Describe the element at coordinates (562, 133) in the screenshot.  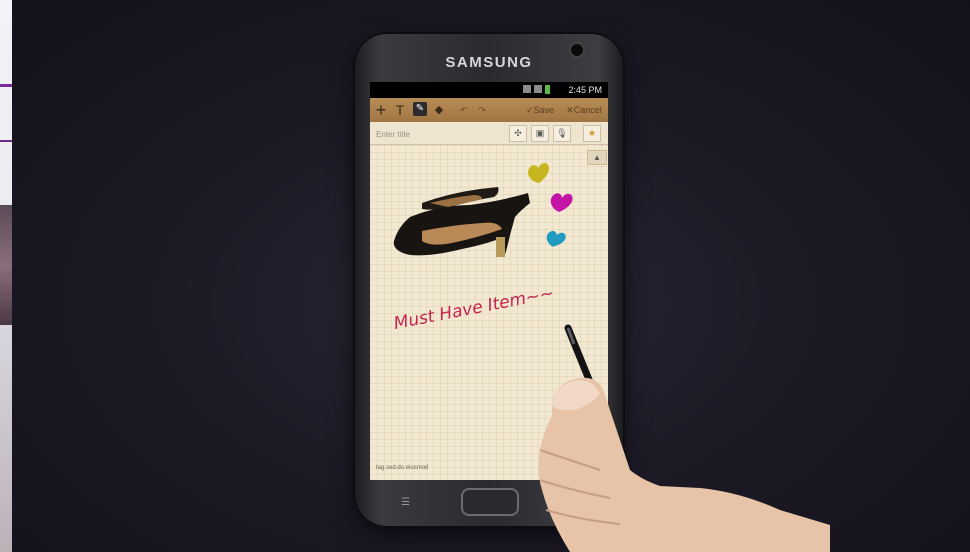
I see `microphone-icon: 🎙` at that location.